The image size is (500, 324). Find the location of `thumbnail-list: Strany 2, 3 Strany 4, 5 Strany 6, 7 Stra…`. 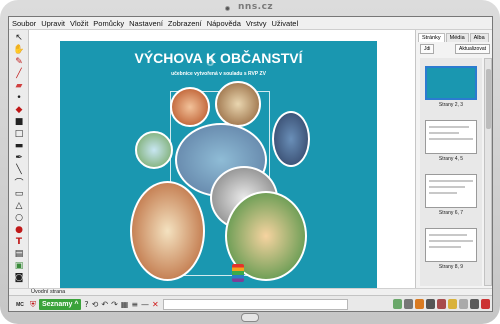

thumbnail-list: Strany 2, 3 Strany 4, 5 Strany 6, 7 Stra… is located at coordinates (451, 172).